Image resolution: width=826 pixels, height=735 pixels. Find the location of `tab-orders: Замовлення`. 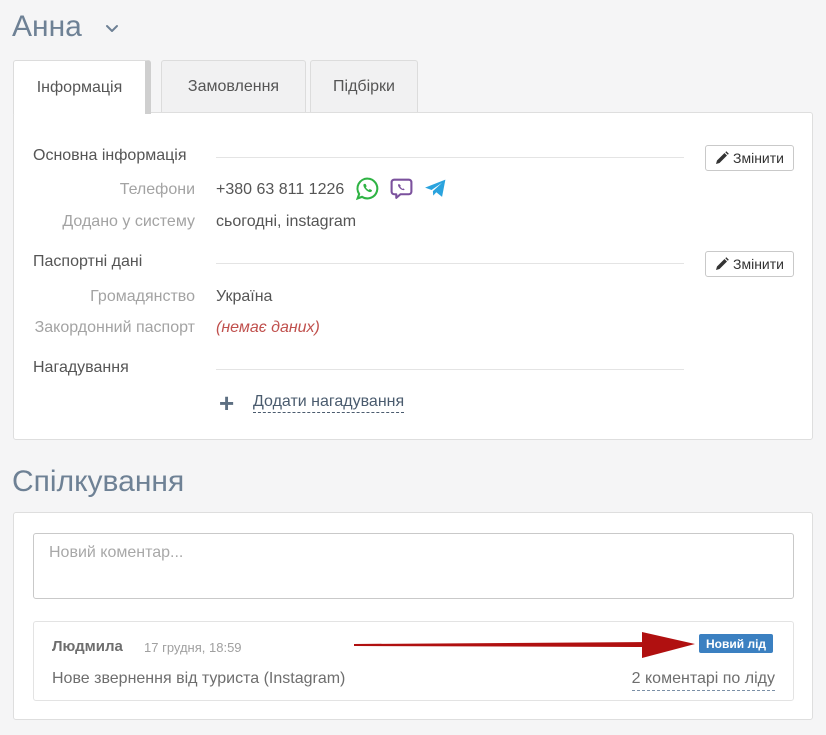

tab-orders: Замовлення is located at coordinates (233, 86).